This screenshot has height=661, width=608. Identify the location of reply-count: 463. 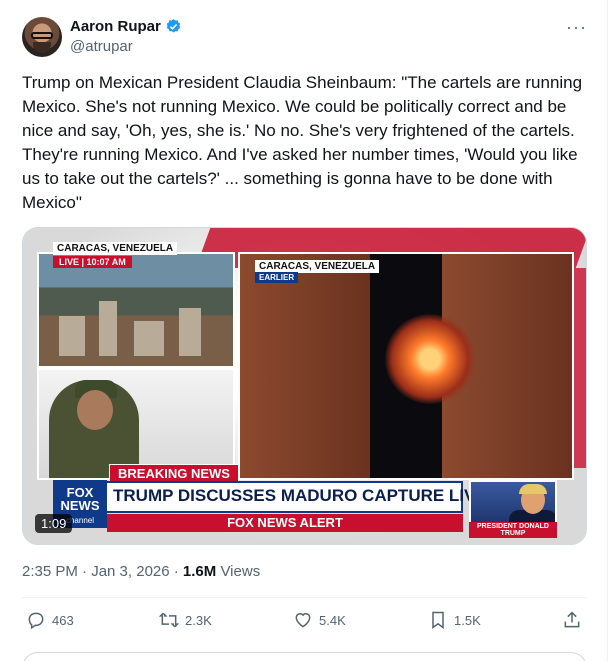
(63, 620).